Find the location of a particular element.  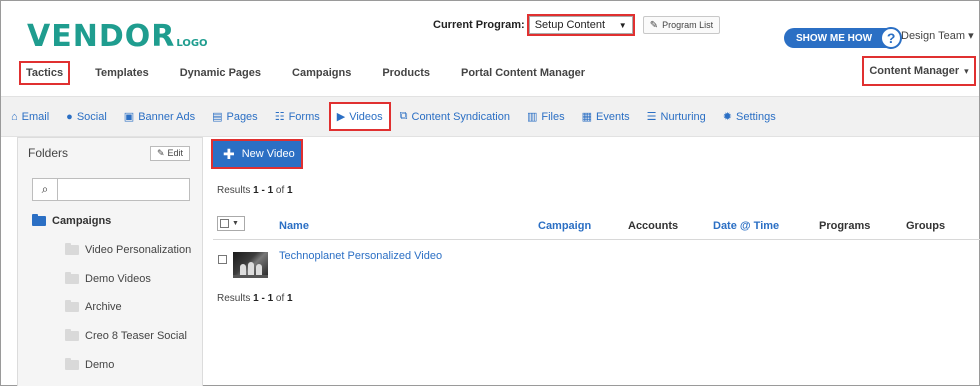

subnav-banner-ads: ▣ Banner Ads is located at coordinates (159, 117).